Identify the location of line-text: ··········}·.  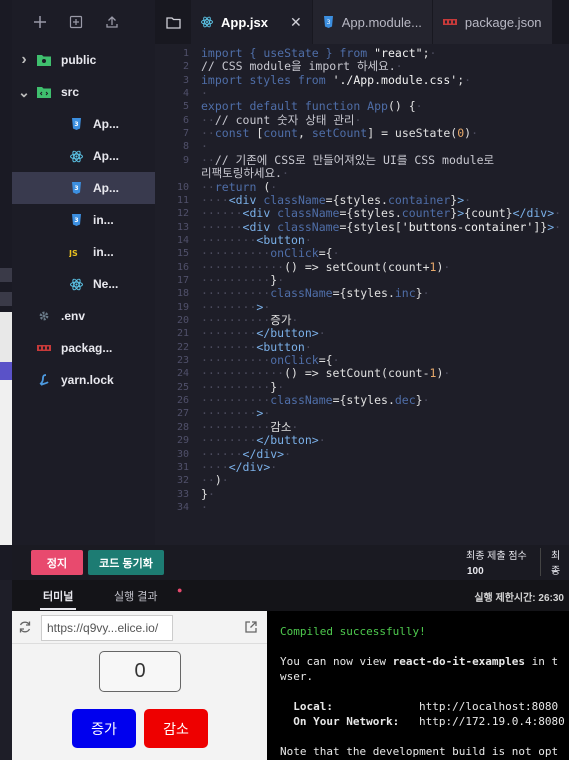
(242, 386).